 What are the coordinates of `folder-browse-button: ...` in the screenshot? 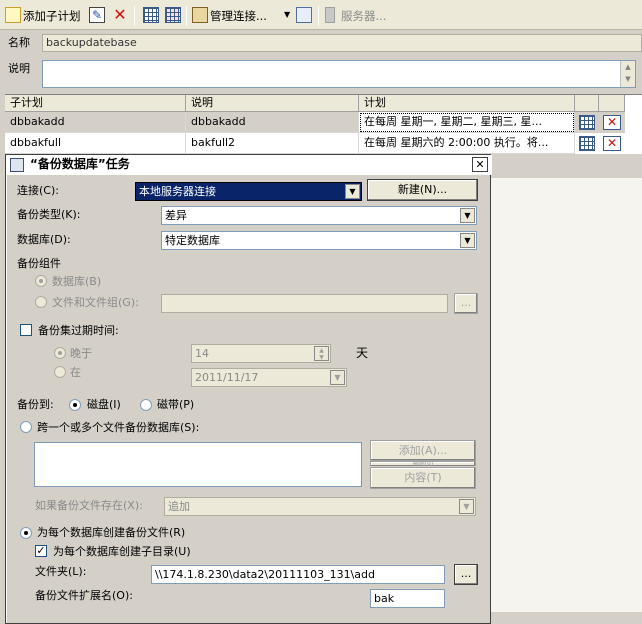 It's located at (466, 574).